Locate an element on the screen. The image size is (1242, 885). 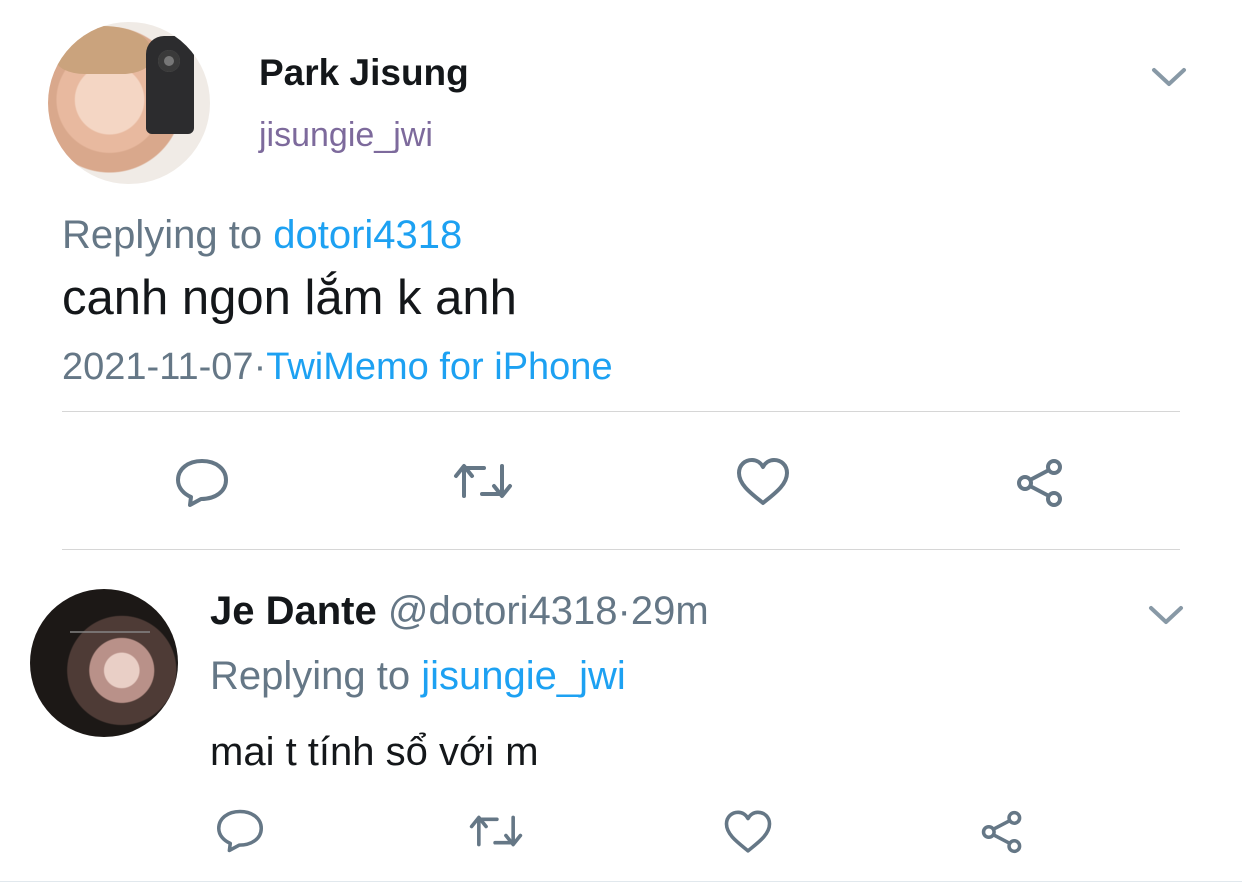
tweet-meta: 2021-11-07·TwiMemo for iPhone is located at coordinates (337, 367).